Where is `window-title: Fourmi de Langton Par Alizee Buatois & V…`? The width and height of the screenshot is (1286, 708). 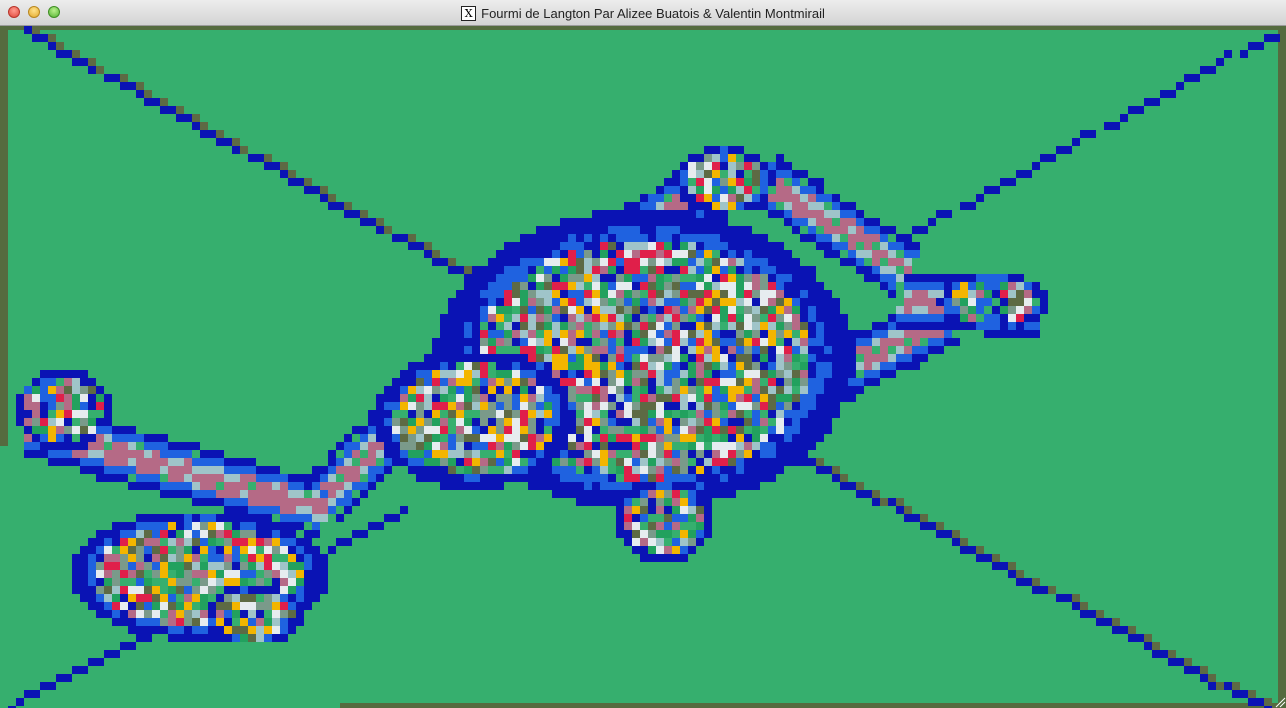
window-title: Fourmi de Langton Par Alizee Buatois & V… is located at coordinates (653, 13).